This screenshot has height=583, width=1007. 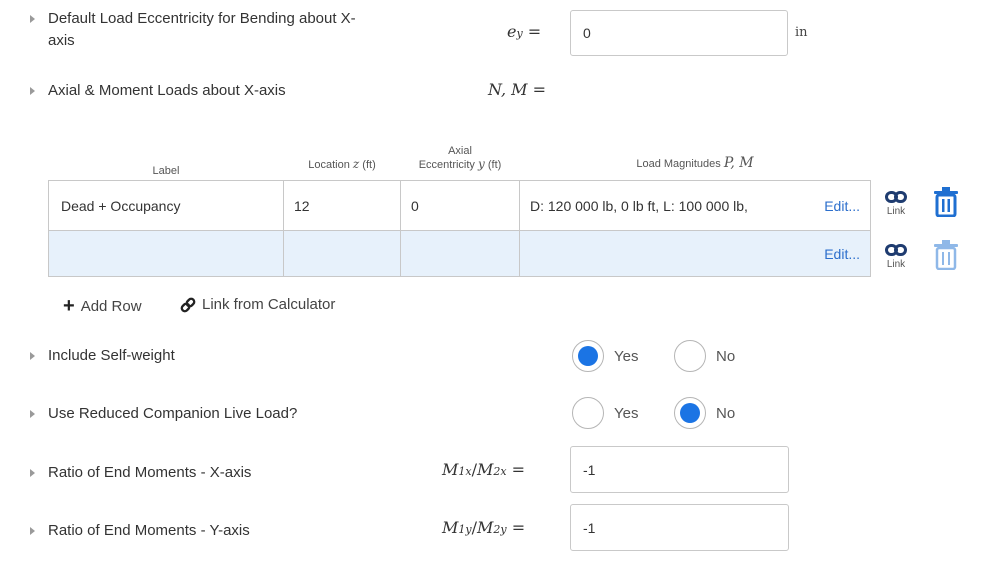 I want to click on ratio-x-symbol: M1x/M2x =, so click(x=484, y=469).